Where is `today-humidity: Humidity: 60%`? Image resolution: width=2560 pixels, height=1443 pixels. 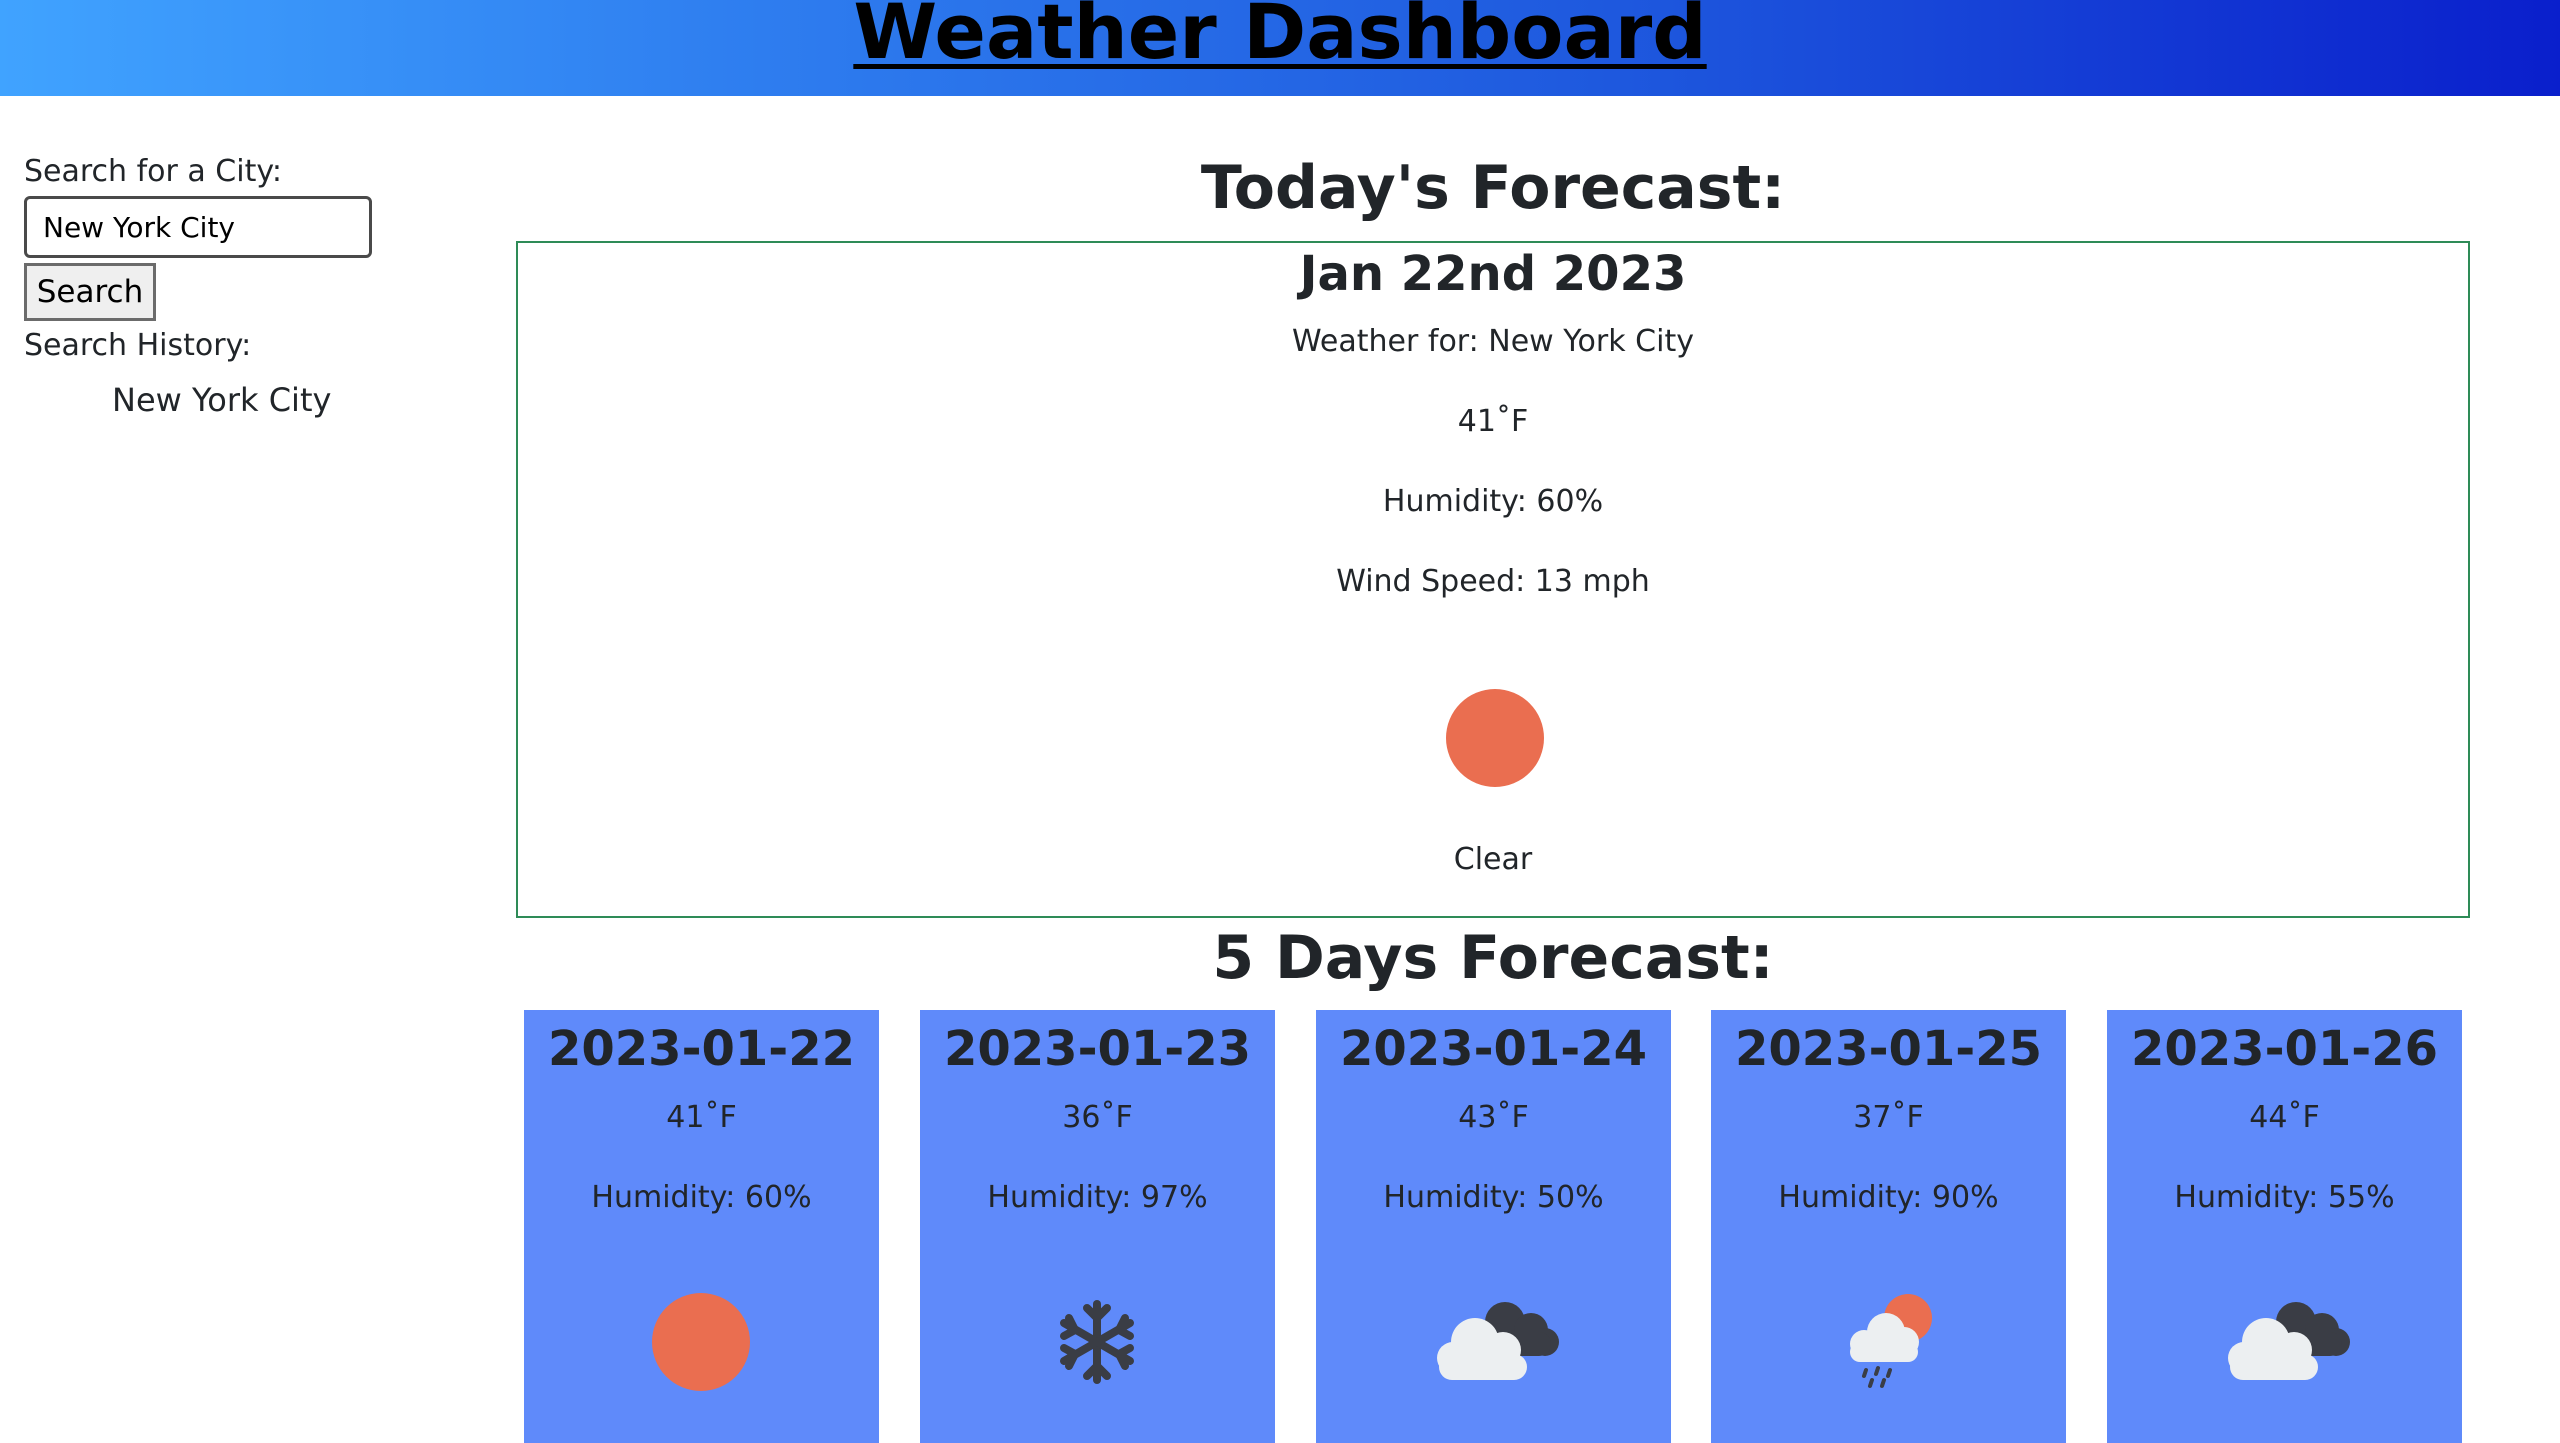
today-humidity: Humidity: 60% is located at coordinates (1493, 501).